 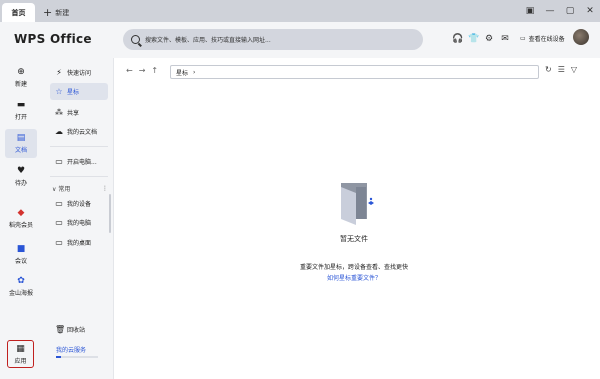 I want to click on tab-home-label: 首页, so click(x=18, y=12).